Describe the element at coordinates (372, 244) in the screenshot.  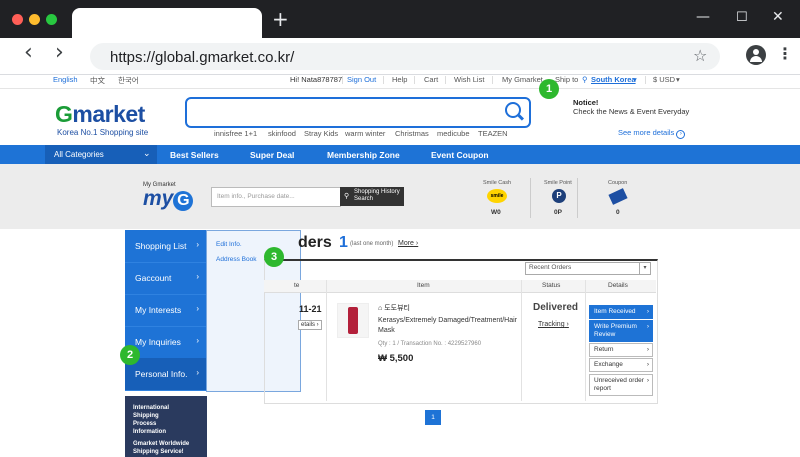
I see `orders-period: (last one month)` at that location.